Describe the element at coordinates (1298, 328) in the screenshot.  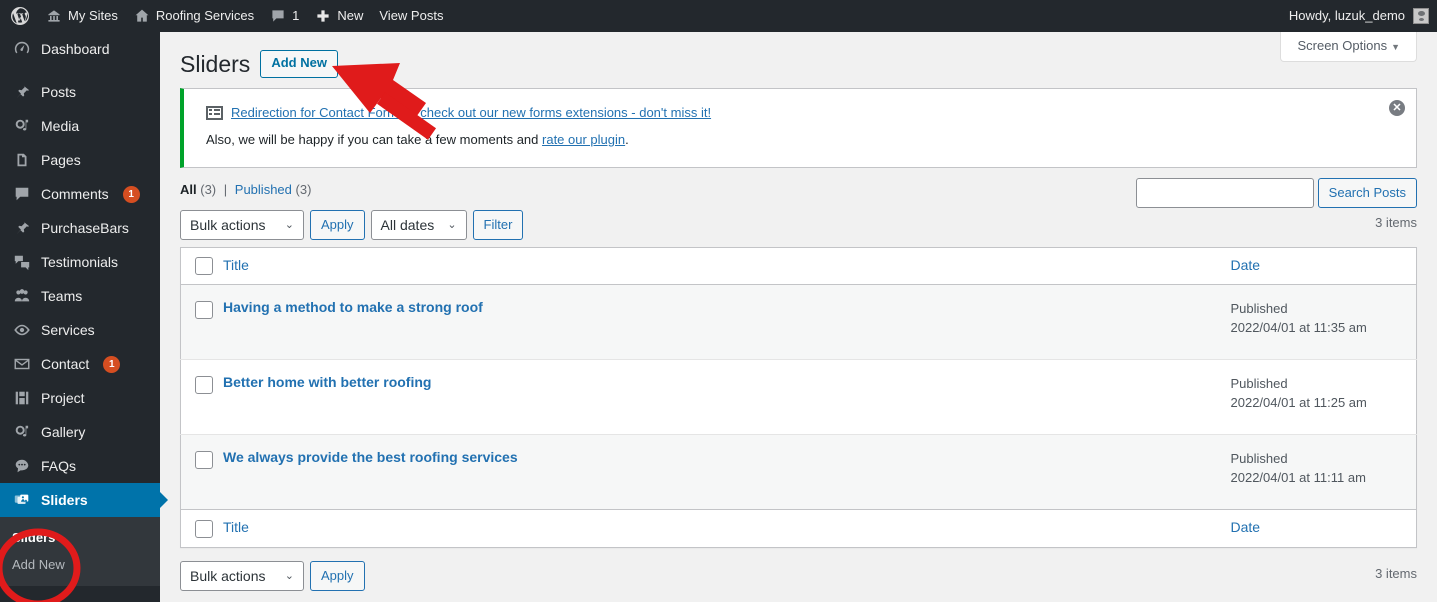
I see `row-date: 2022/04/01 at 11:35 am` at that location.